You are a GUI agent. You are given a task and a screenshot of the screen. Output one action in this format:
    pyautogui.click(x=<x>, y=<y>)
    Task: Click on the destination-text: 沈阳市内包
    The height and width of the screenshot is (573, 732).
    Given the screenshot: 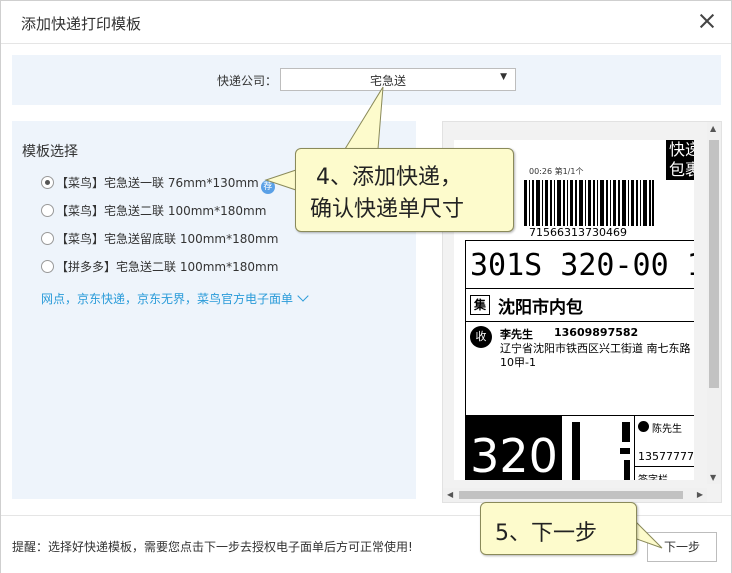 What is the action you would take?
    pyautogui.click(x=540, y=308)
    